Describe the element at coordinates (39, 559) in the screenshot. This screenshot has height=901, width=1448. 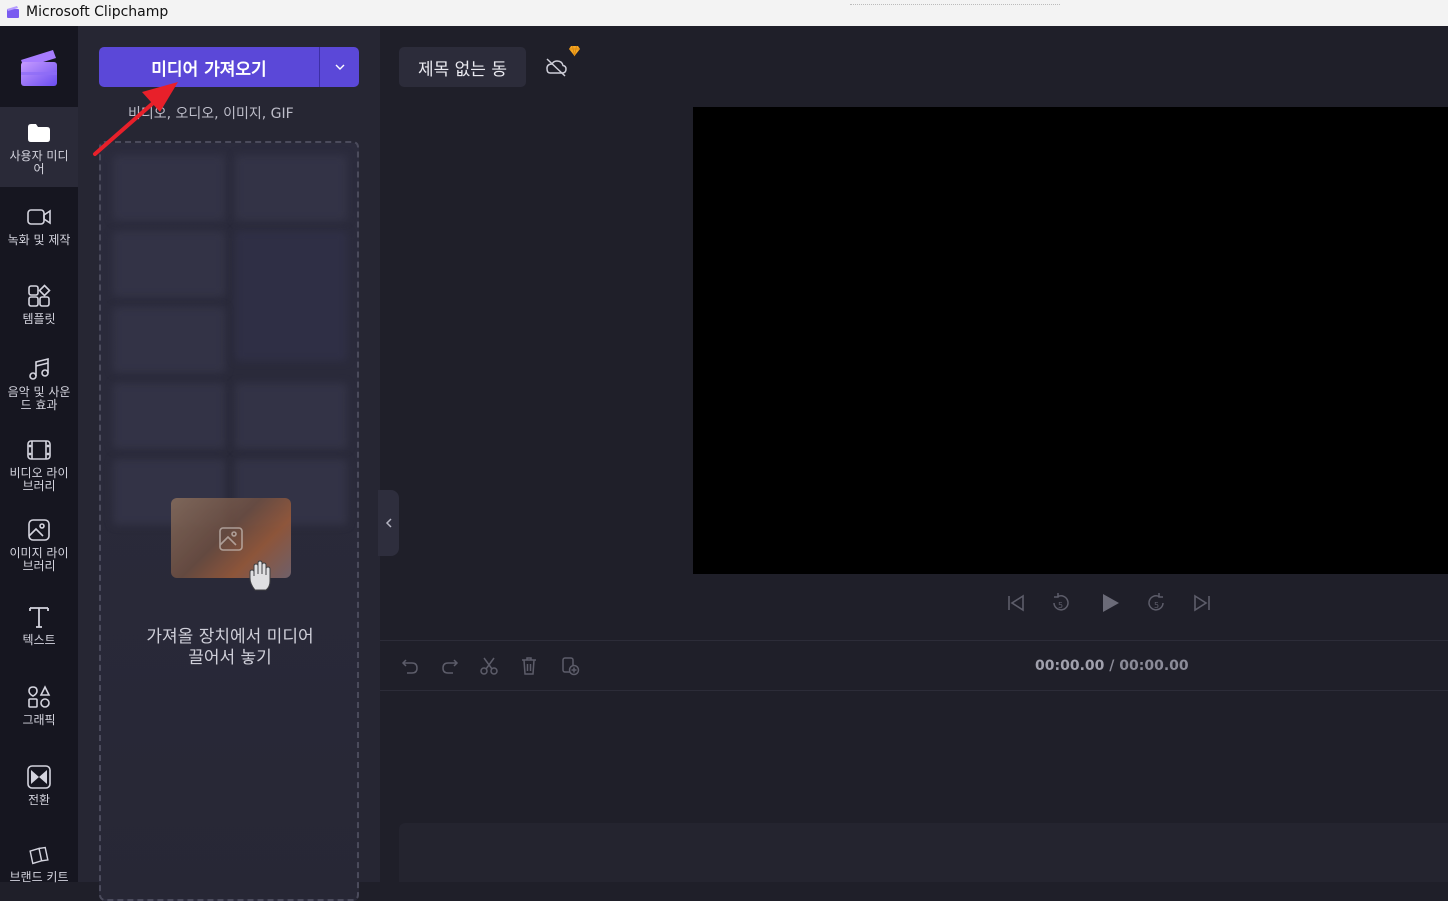
I see `rail-item-label: 이미지 라이 브러리` at that location.